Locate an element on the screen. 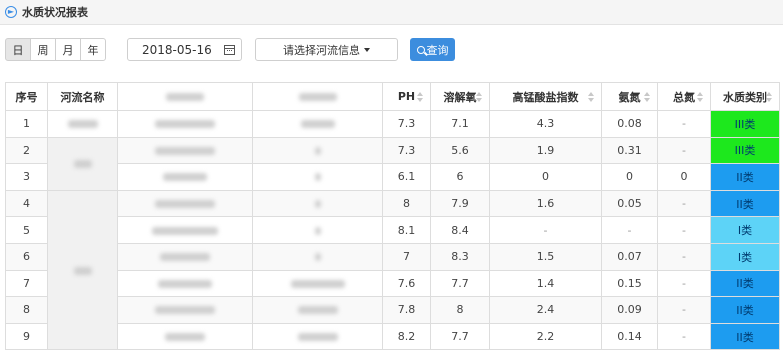 Image resolution: width=783 pixels, height=350 pixels. cell-ph: 8.2 is located at coordinates (406, 336).